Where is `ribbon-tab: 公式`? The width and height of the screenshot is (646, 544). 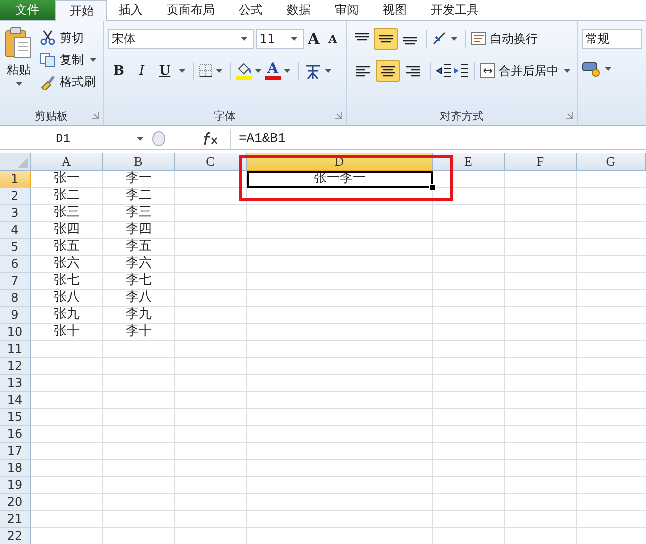 ribbon-tab: 公式 is located at coordinates (251, 10).